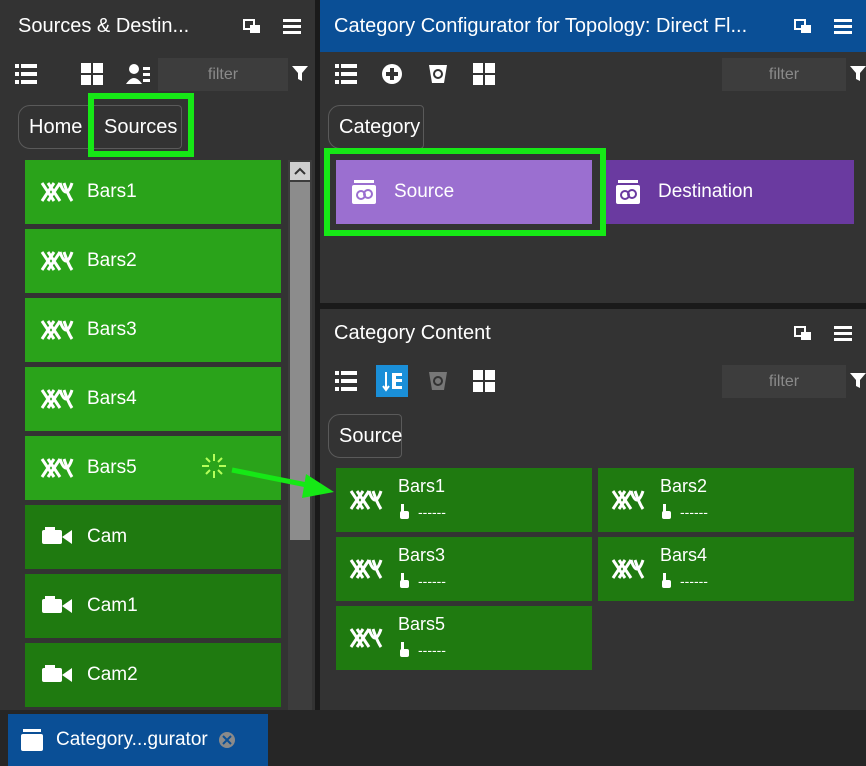 This screenshot has width=866, height=766. I want to click on source-item-cam1: Cam1, so click(153, 606).